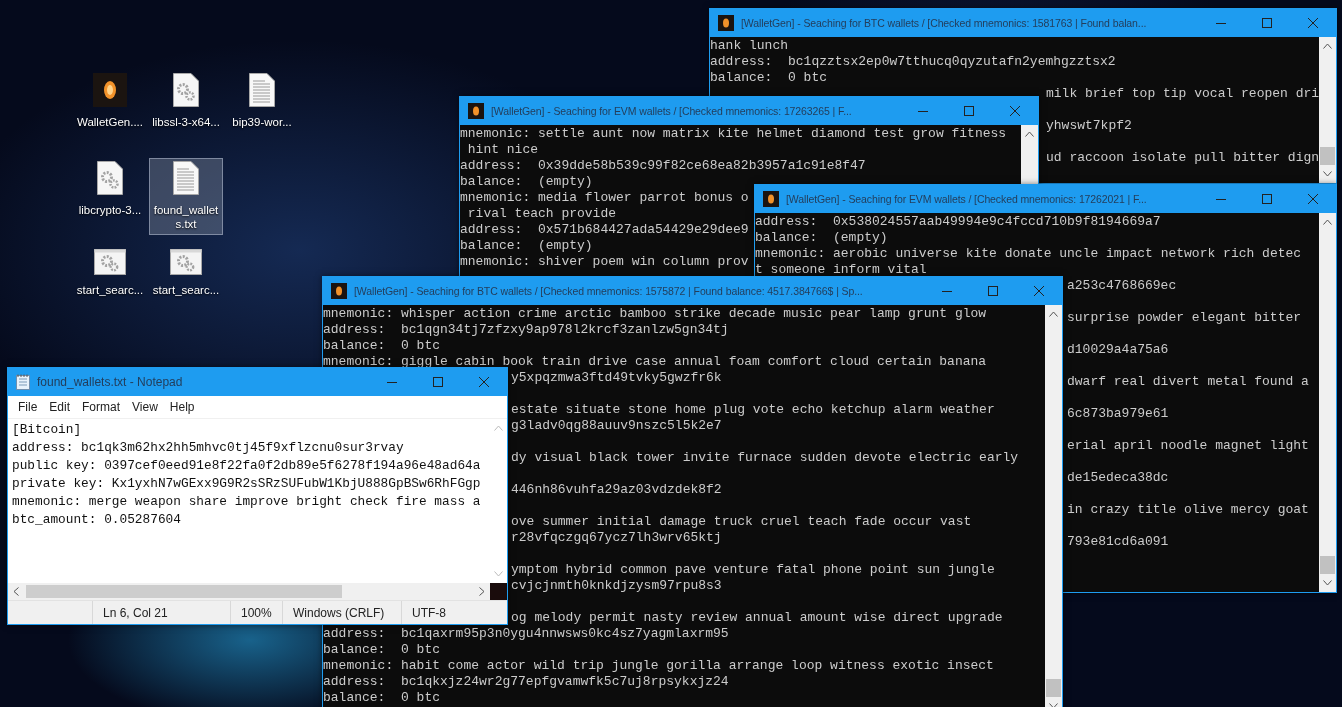 Image resolution: width=1342 pixels, height=707 pixels. What do you see at coordinates (753, 569) in the screenshot?
I see `console-line: ymptom hybrid common pave venture fatal phone point sun jungle` at bounding box center [753, 569].